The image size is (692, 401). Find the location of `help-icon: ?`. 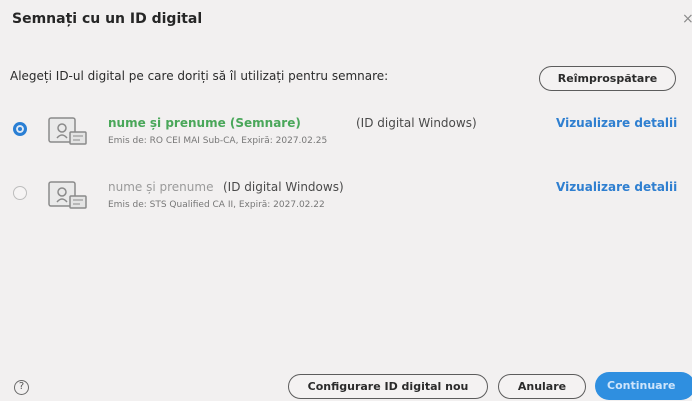

help-icon: ? is located at coordinates (21, 387).